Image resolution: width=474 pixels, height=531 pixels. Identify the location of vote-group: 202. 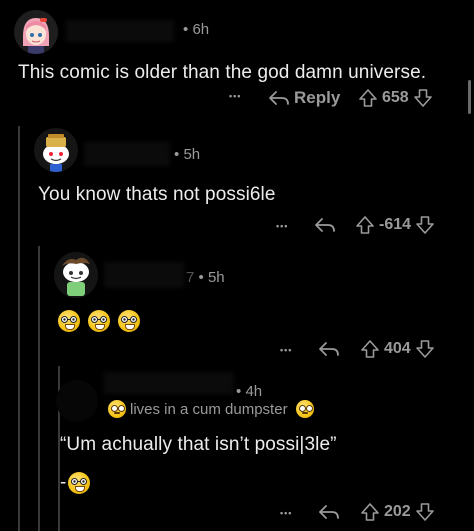
(397, 512).